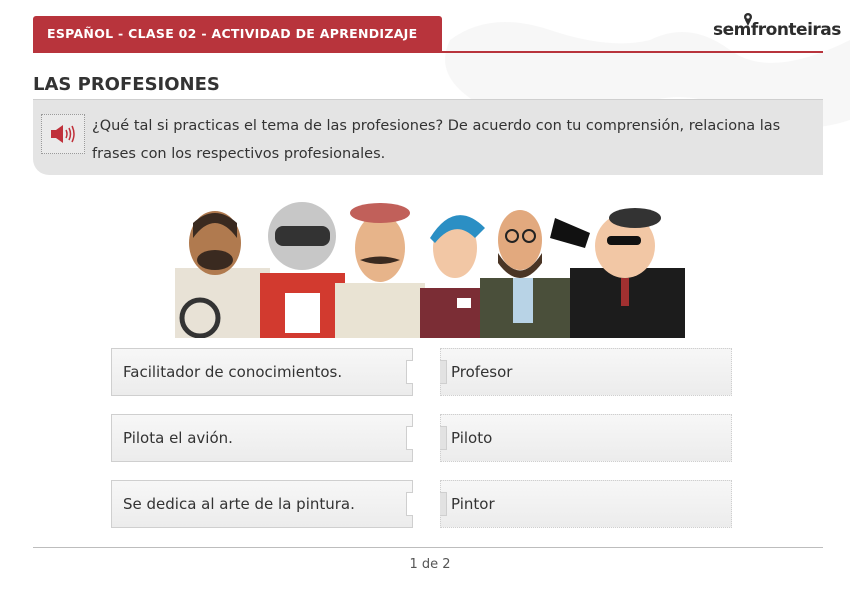 The width and height of the screenshot is (860, 600). What do you see at coordinates (586, 504) in the screenshot?
I see `profession-card-pintor: Pintor` at bounding box center [586, 504].